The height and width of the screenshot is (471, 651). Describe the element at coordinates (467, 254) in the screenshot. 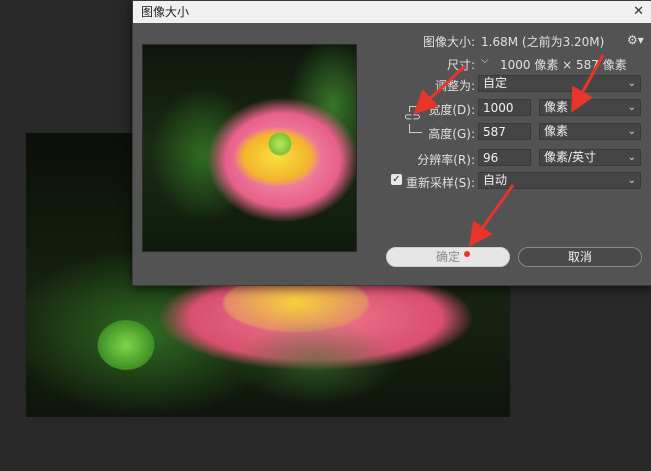

I see `cursor-icon` at that location.